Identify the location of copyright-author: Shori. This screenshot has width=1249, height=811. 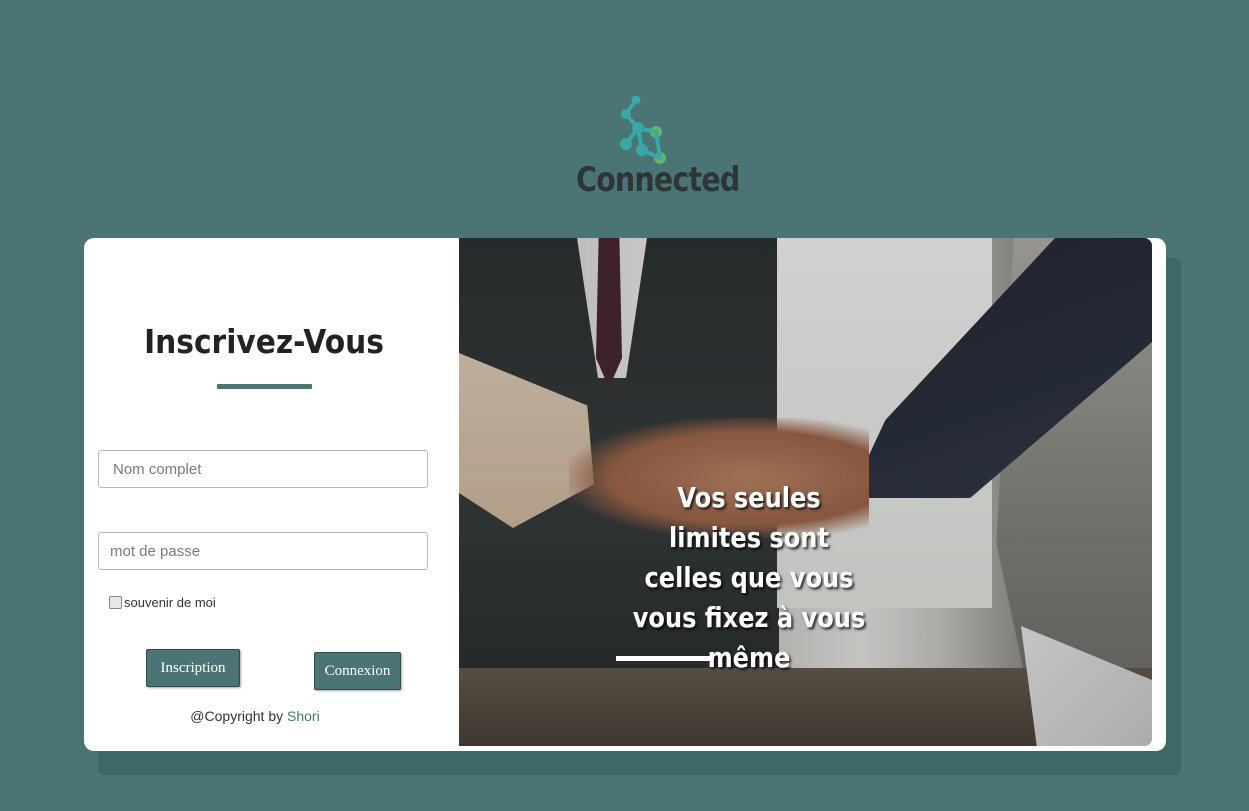
(303, 716).